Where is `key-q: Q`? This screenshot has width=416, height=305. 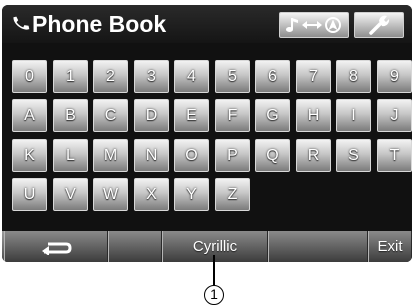 key-q: Q is located at coordinates (272, 155).